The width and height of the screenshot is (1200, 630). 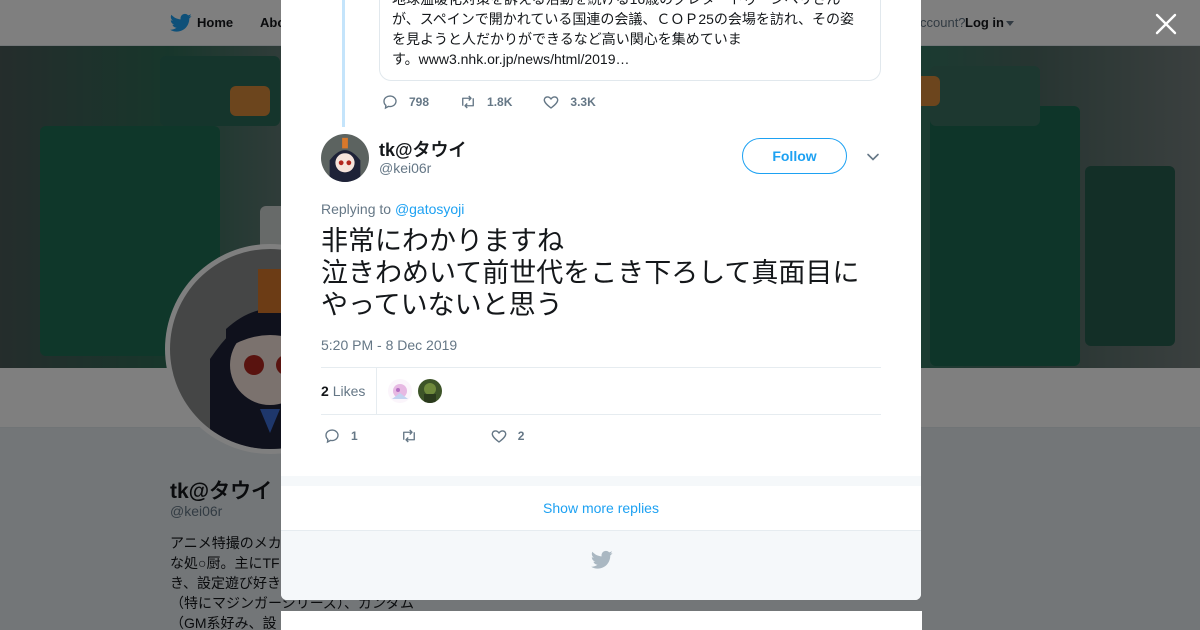 What do you see at coordinates (423, 149) in the screenshot?
I see `tweet-author-name: tk@タウイ` at bounding box center [423, 149].